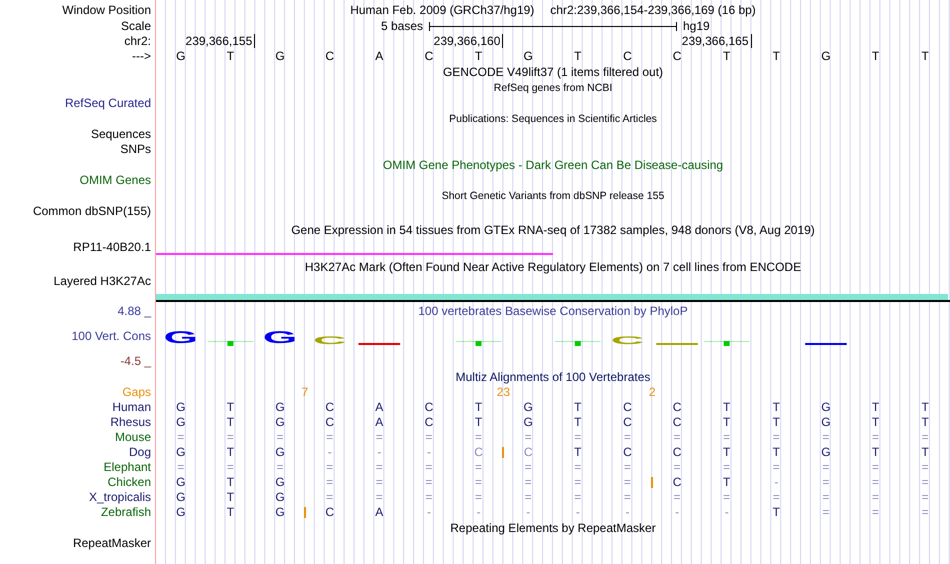  What do you see at coordinates (553, 267) in the screenshot?
I see `track-title: H3K27Ac Mark (Often Found Near Active Regulatory Elements) on 7 cell lines from ENCODE` at bounding box center [553, 267].